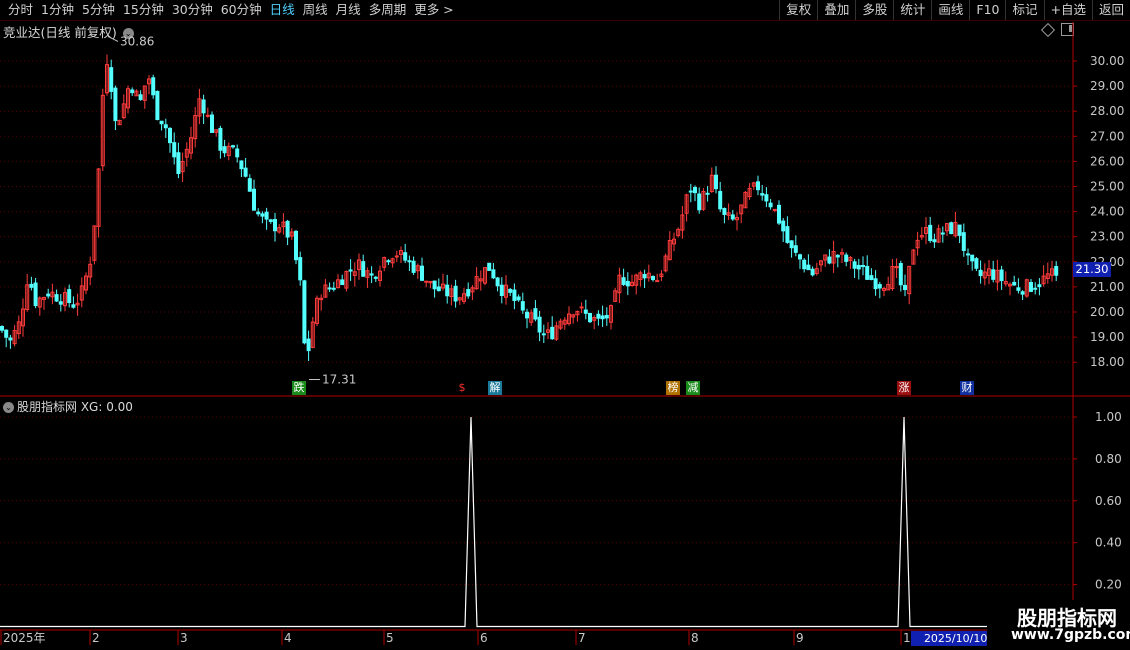  What do you see at coordinates (1108, 585) in the screenshot?
I see `indicator-tick-label: 0.20` at bounding box center [1108, 585].